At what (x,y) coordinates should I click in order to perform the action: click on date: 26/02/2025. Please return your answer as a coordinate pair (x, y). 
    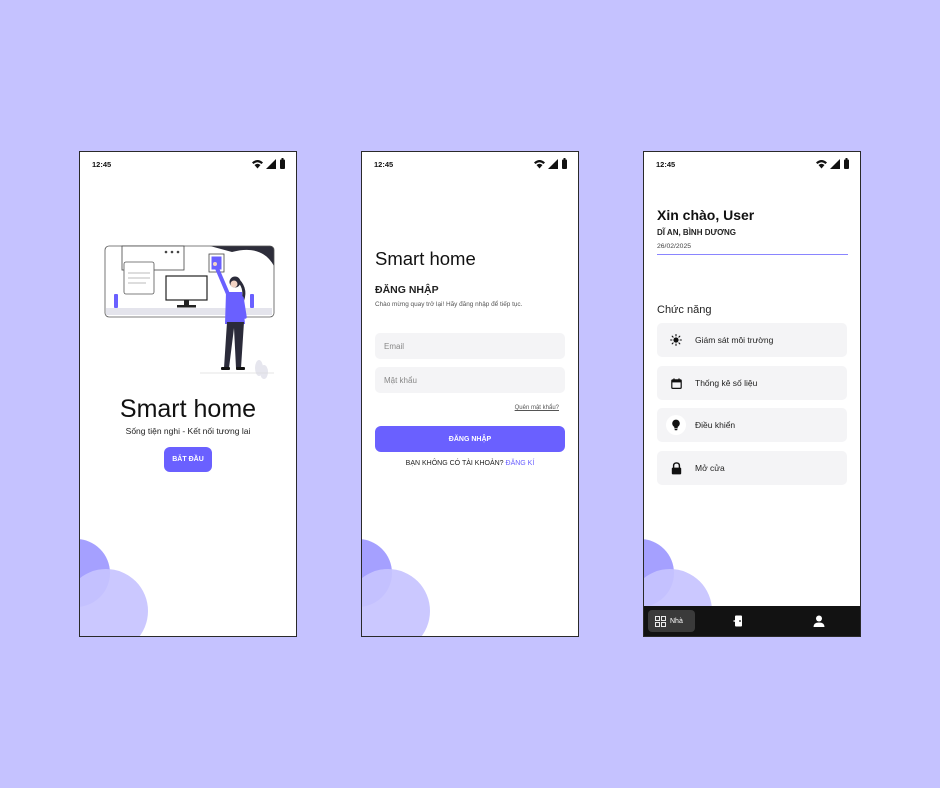
    Looking at the image, I should click on (674, 246).